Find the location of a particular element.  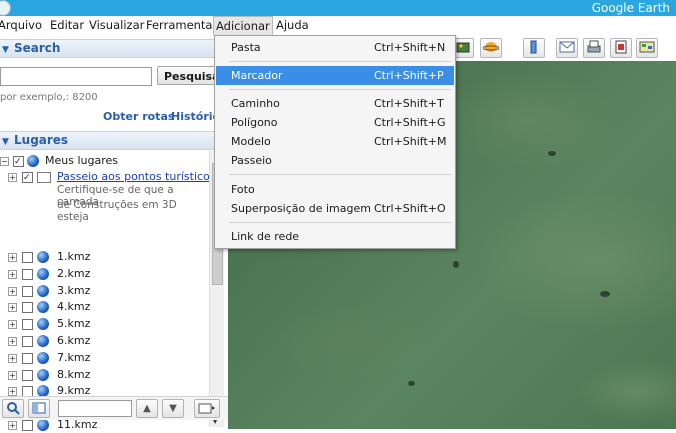

planet-icon is located at coordinates (491, 47).